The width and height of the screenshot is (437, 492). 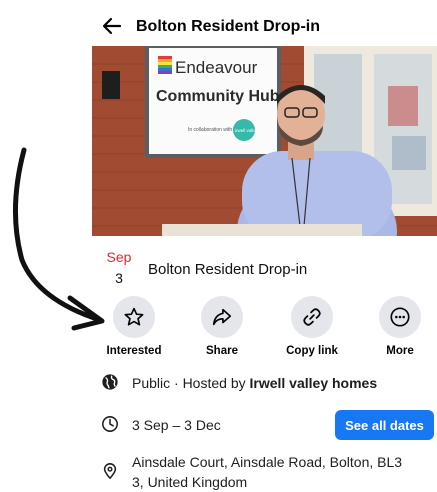 I want to click on event-dates: 3 Sep – 3 Dec, so click(x=176, y=425).